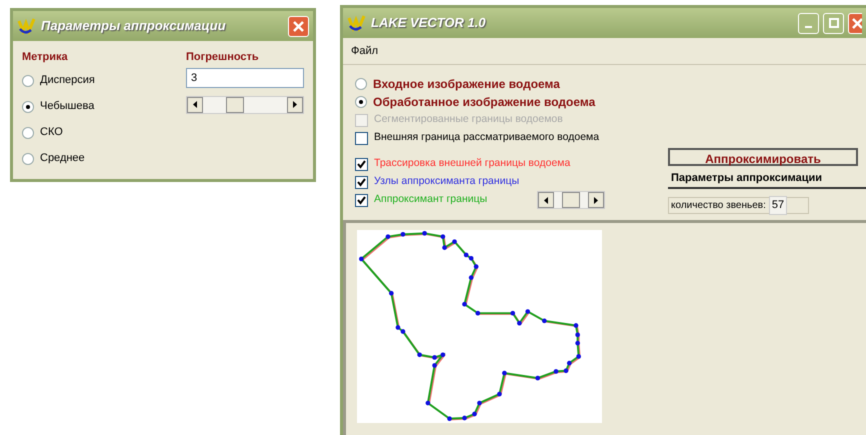  What do you see at coordinates (51, 132) in the screenshot?
I see `option-label: СКО` at bounding box center [51, 132].